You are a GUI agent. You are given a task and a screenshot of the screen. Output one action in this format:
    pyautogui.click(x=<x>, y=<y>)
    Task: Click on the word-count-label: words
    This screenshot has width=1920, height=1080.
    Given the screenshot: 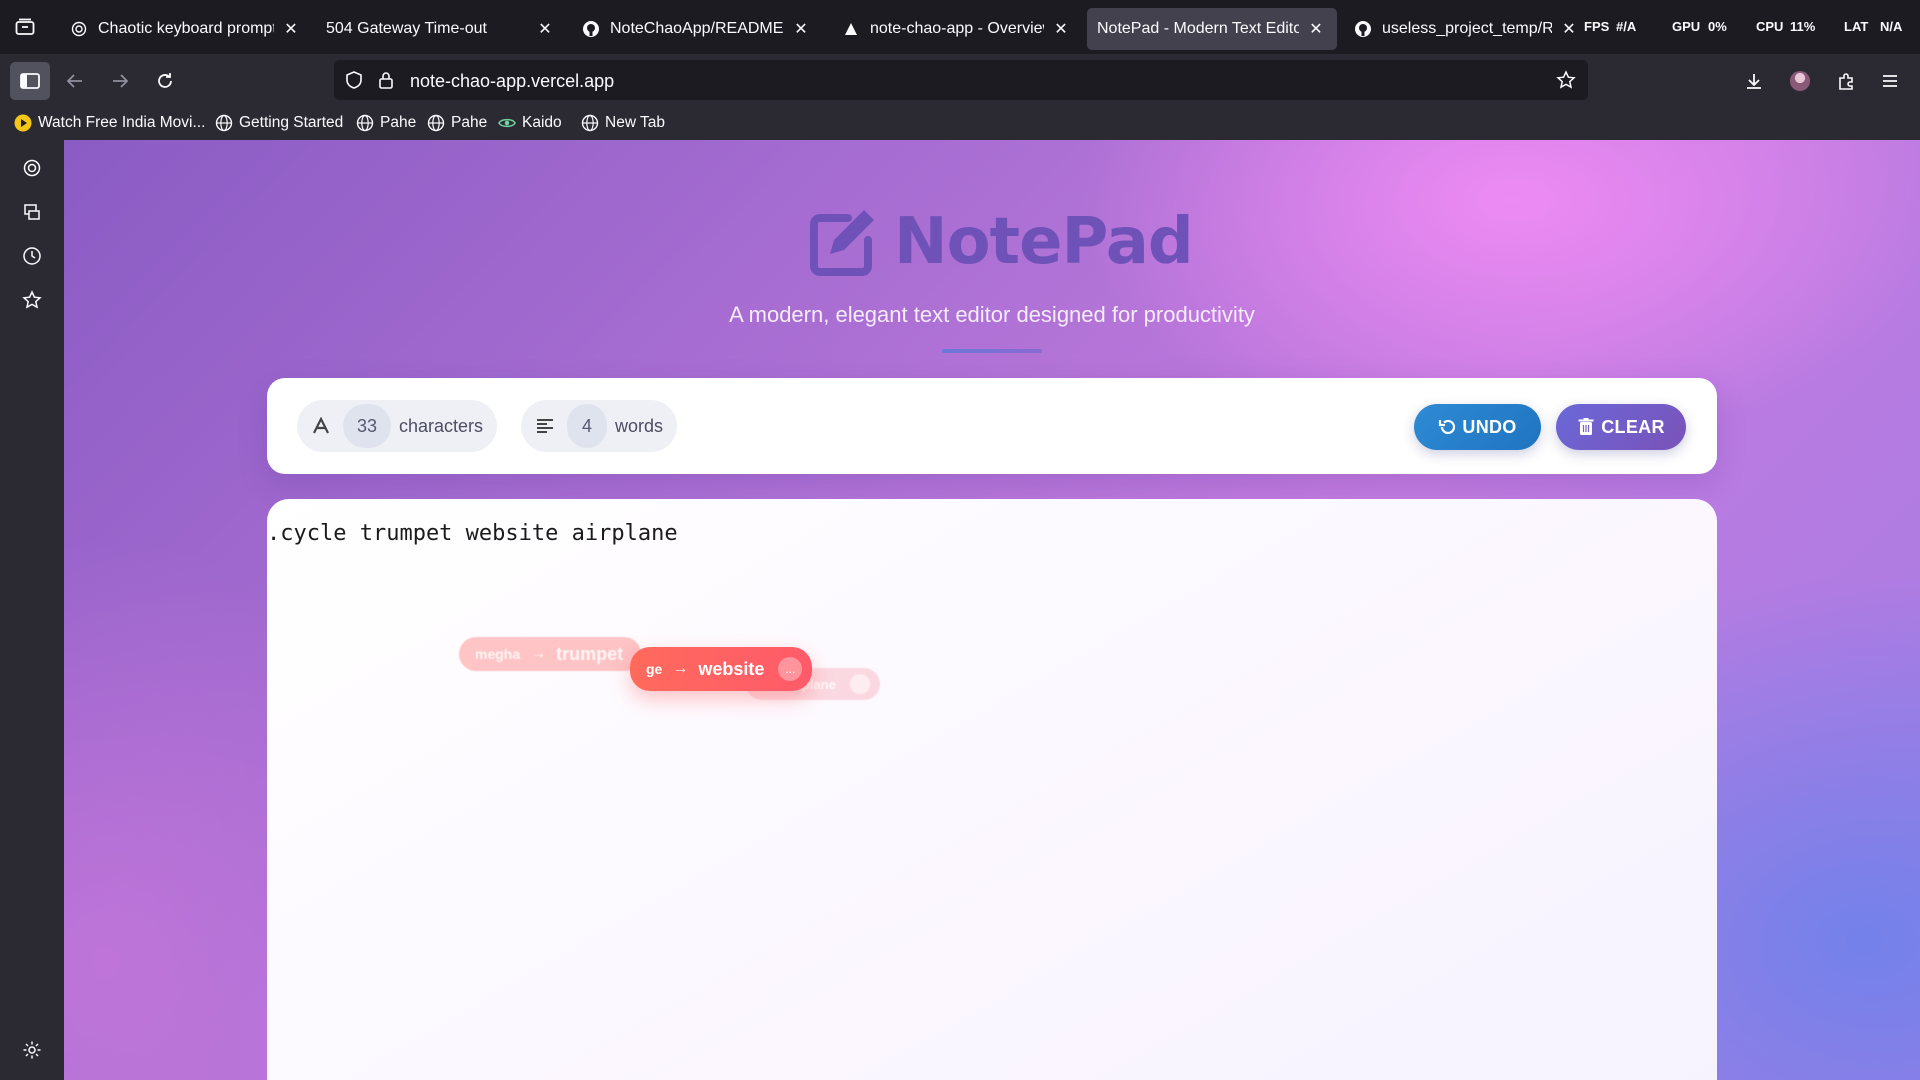 What is the action you would take?
    pyautogui.click(x=639, y=425)
    